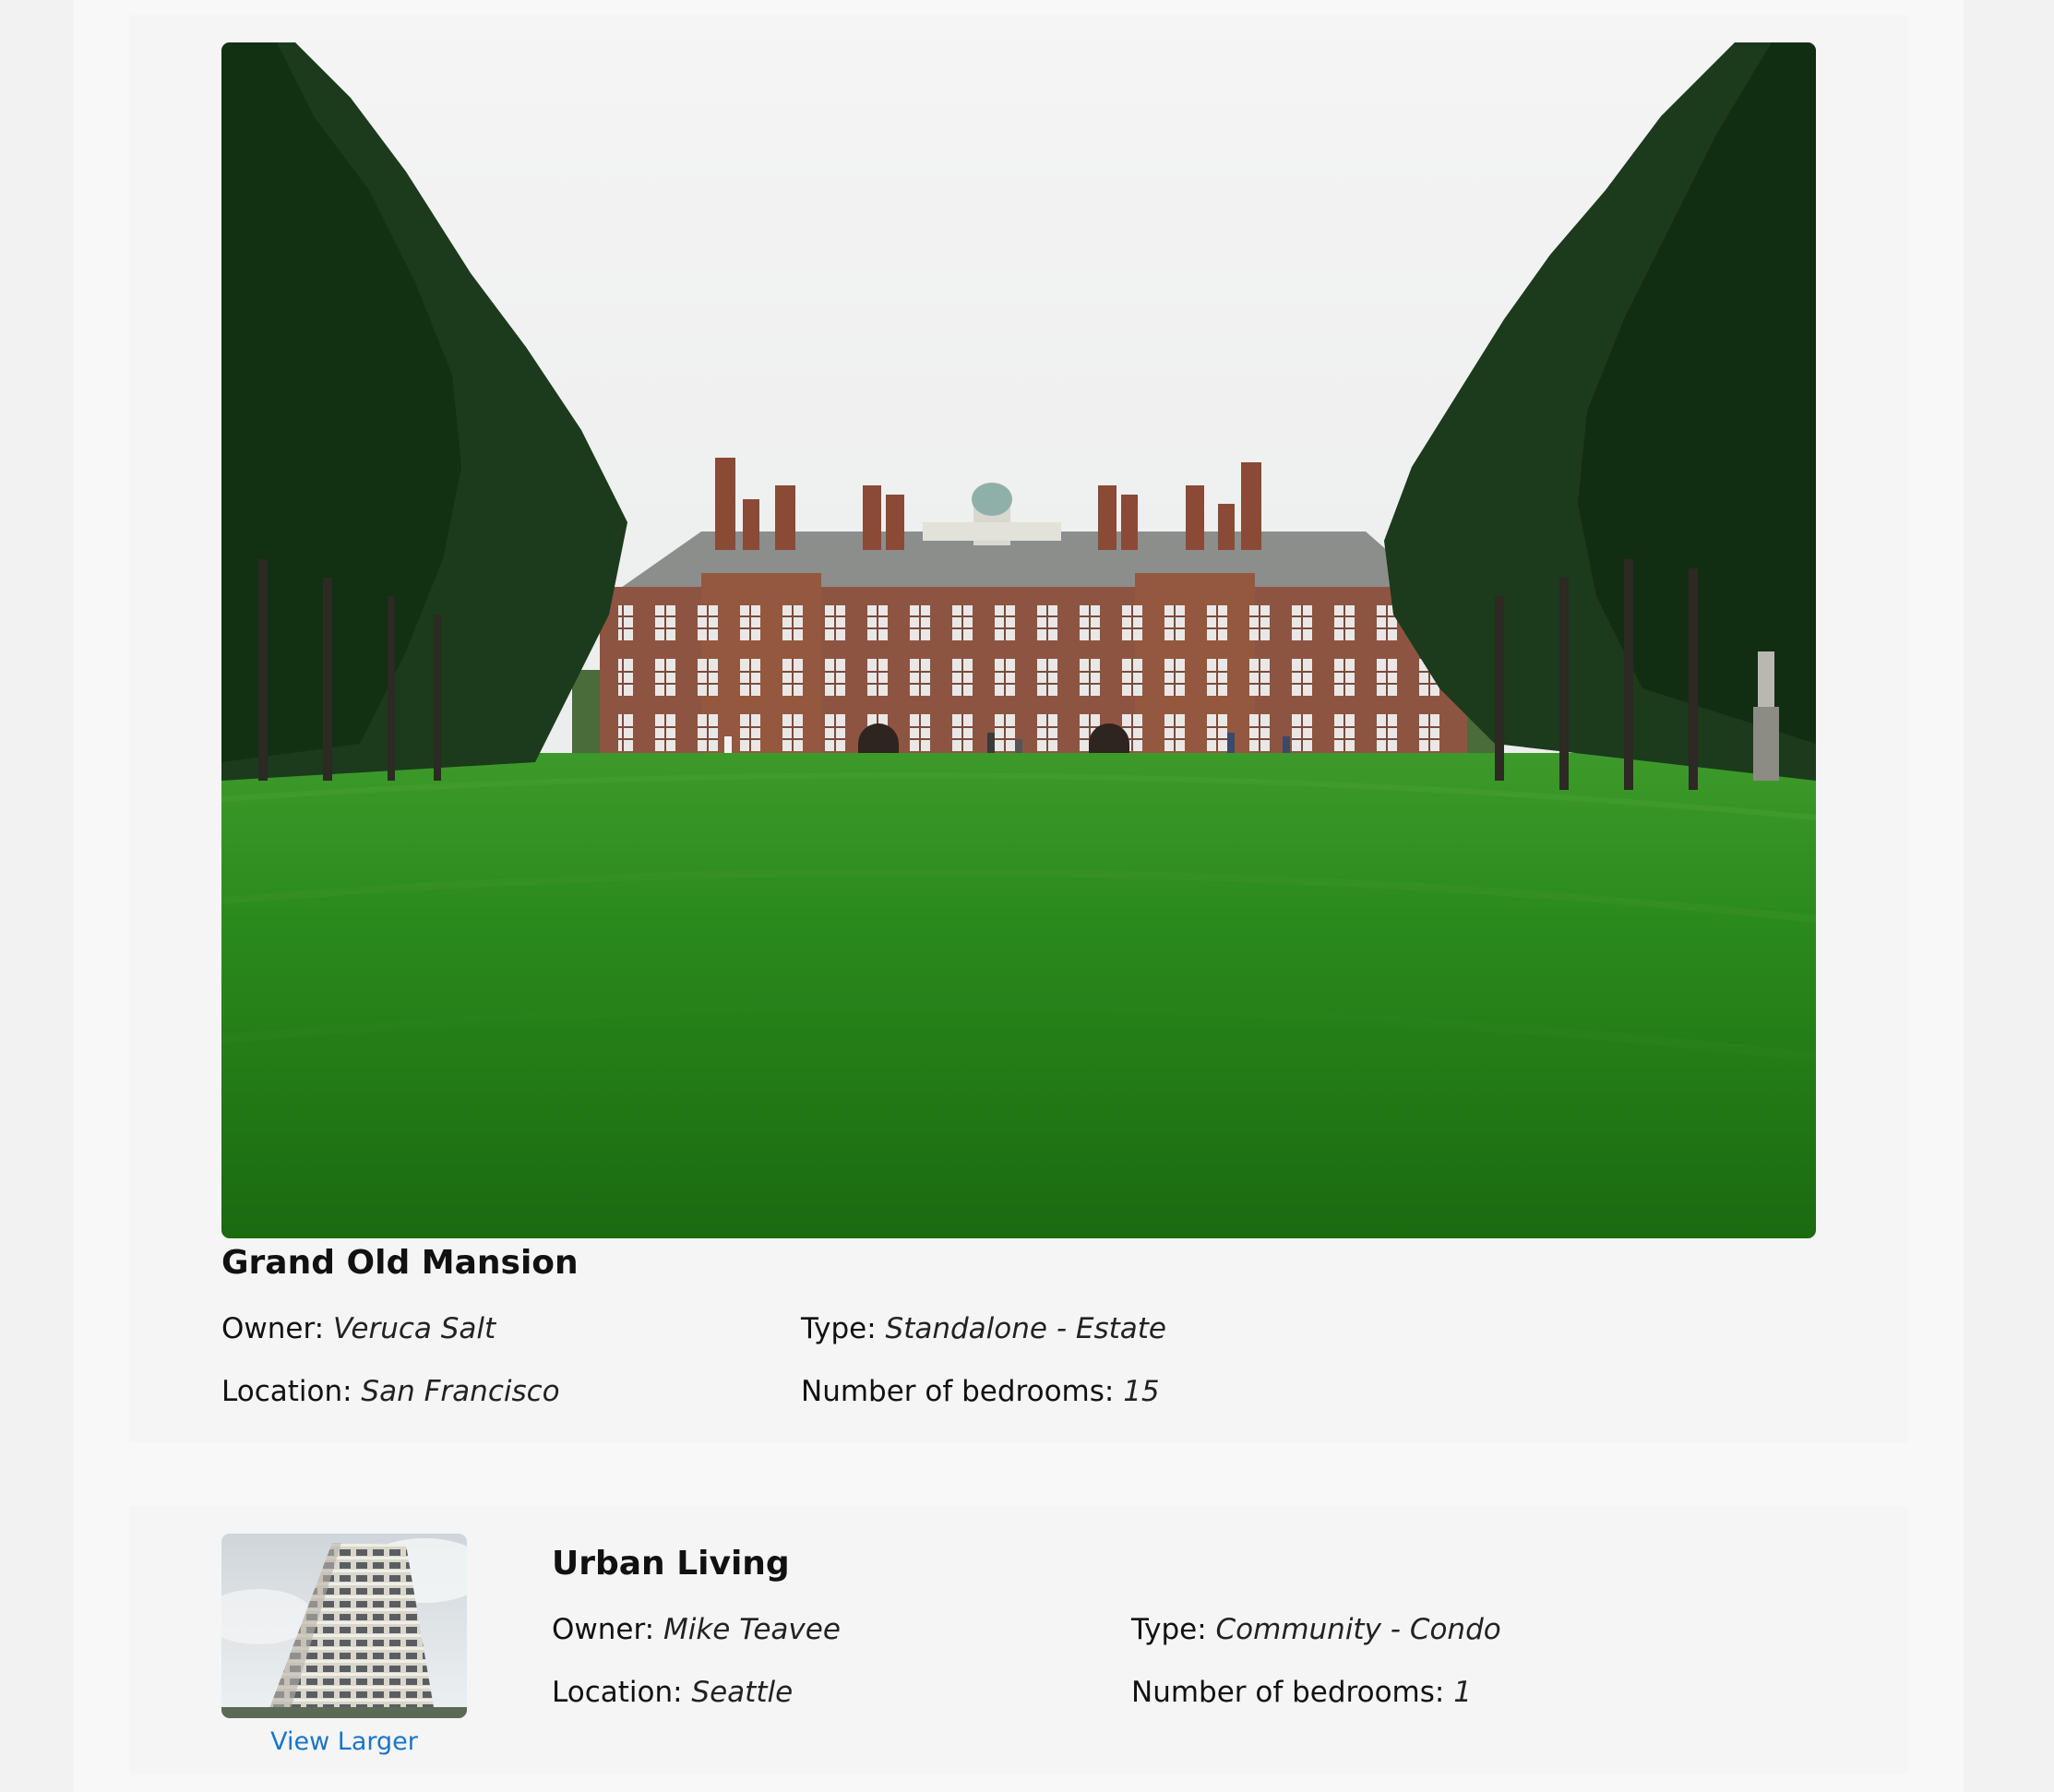  What do you see at coordinates (400, 1263) in the screenshot?
I see `listing-title: Grand Old Mansion` at bounding box center [400, 1263].